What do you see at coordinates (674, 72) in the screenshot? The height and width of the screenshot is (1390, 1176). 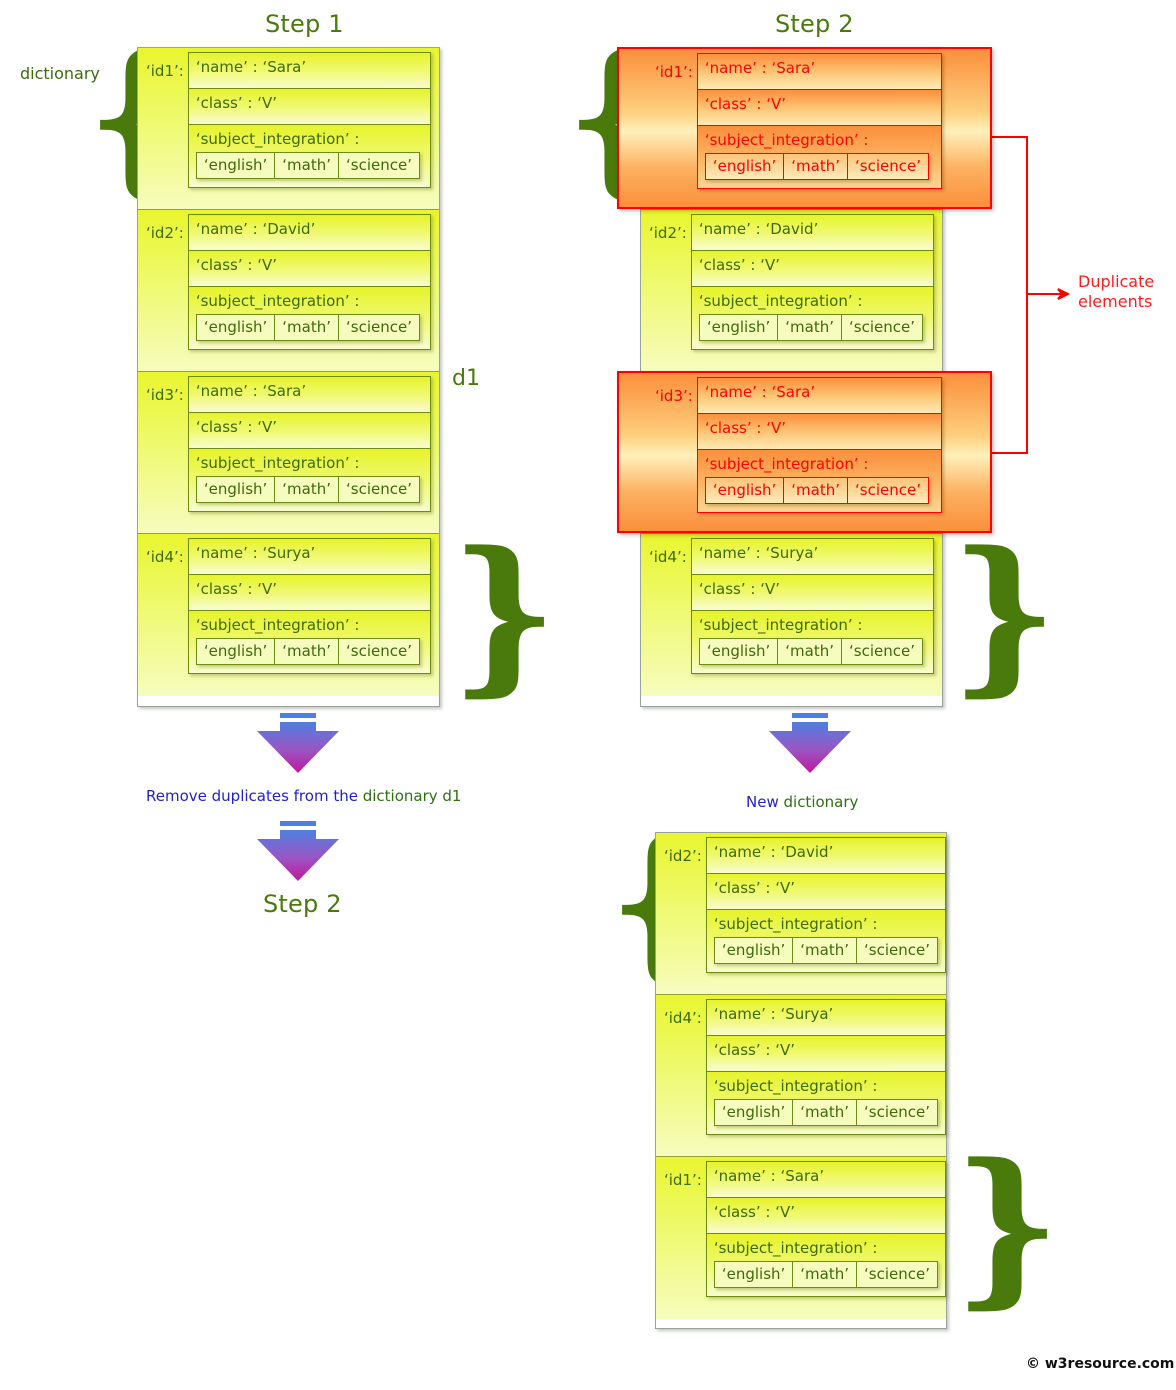 I see `duplicate-entry-key: ‘id1’:` at bounding box center [674, 72].